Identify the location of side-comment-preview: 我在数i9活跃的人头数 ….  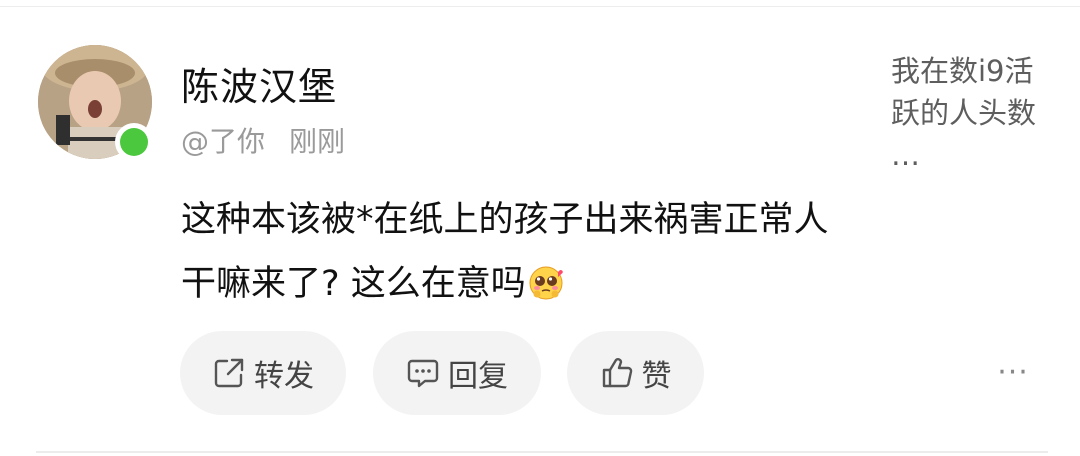
(971, 113).